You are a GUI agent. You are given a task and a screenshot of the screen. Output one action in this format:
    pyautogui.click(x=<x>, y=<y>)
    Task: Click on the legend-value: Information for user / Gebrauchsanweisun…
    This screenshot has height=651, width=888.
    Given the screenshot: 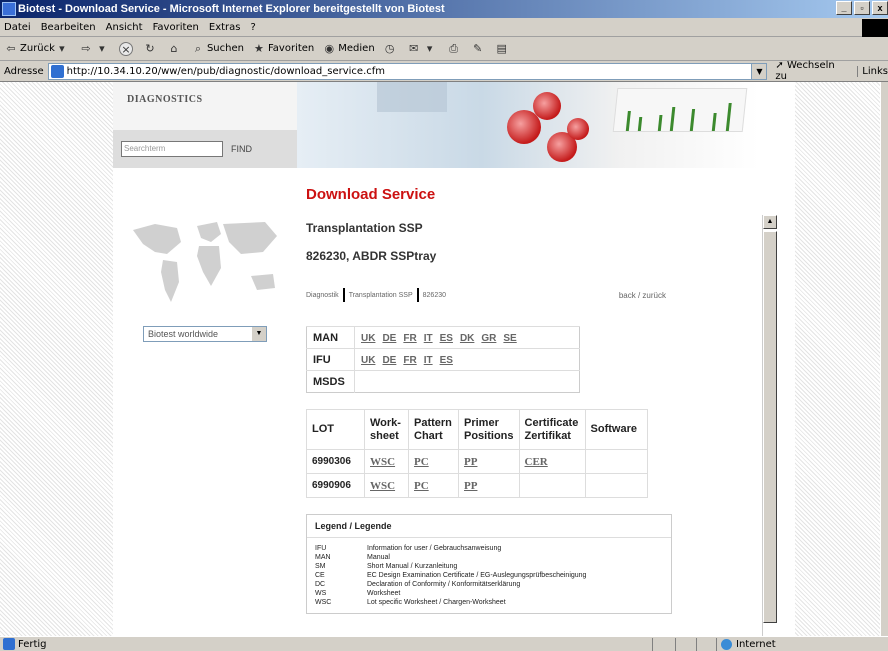 What is the action you would take?
    pyautogui.click(x=434, y=548)
    